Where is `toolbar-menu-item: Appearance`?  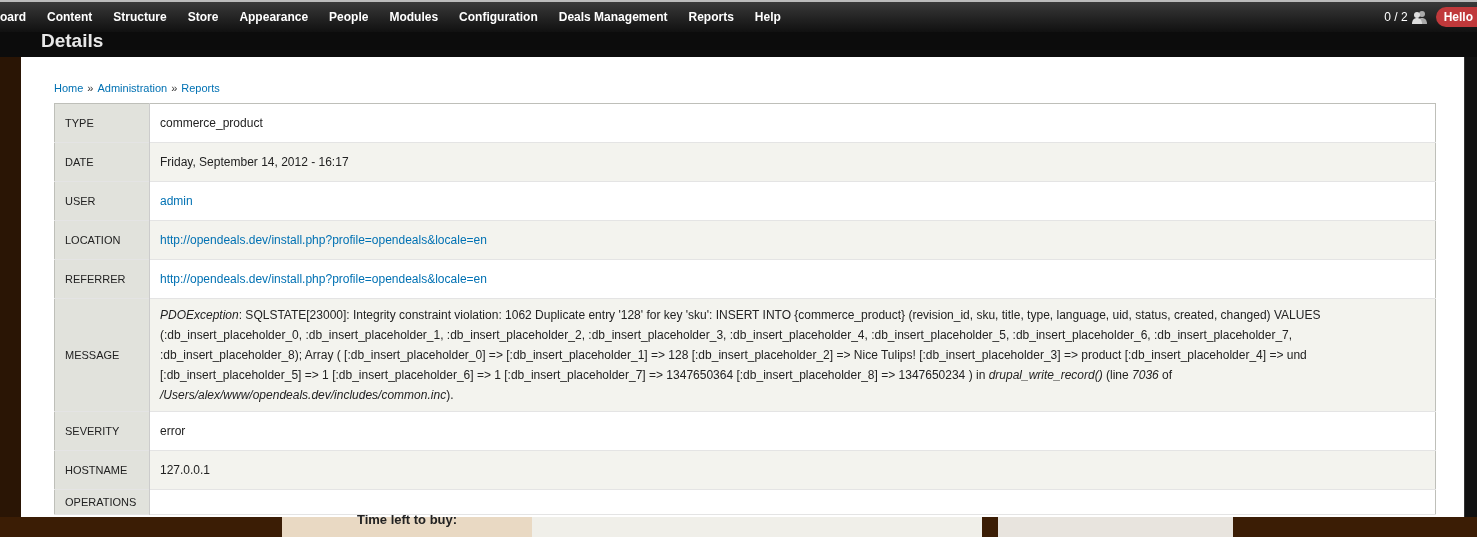 toolbar-menu-item: Appearance is located at coordinates (274, 17).